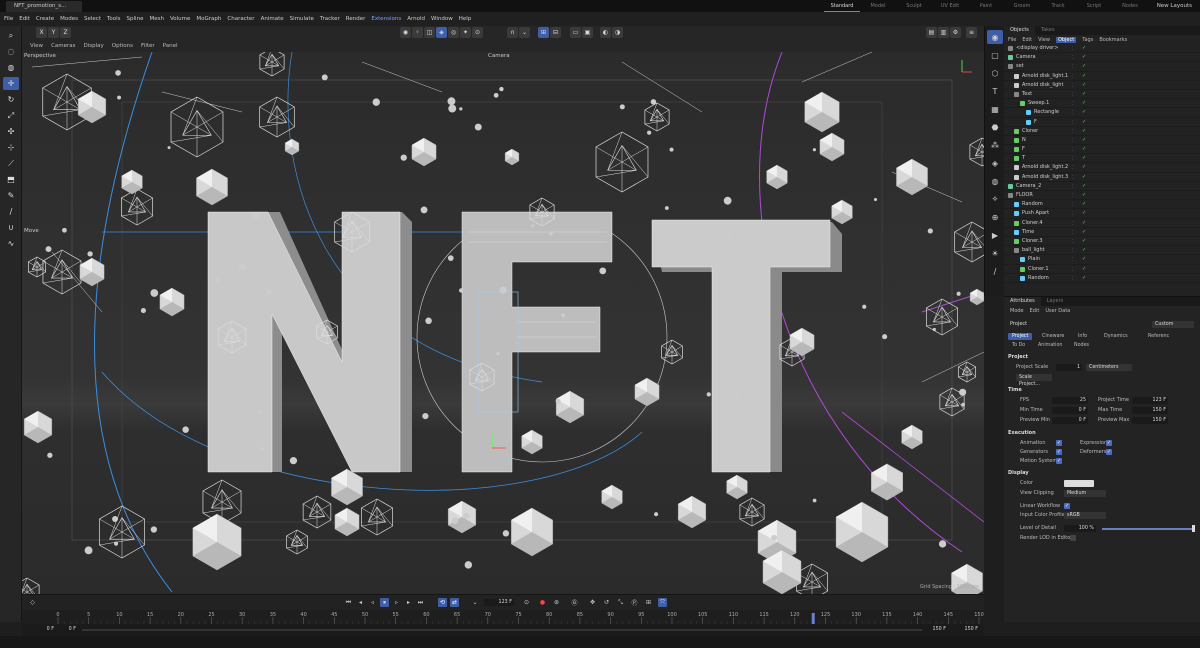 The image size is (1200, 648). What do you see at coordinates (63, 46) in the screenshot?
I see `viewport-menu-cameras: Cameras` at bounding box center [63, 46].